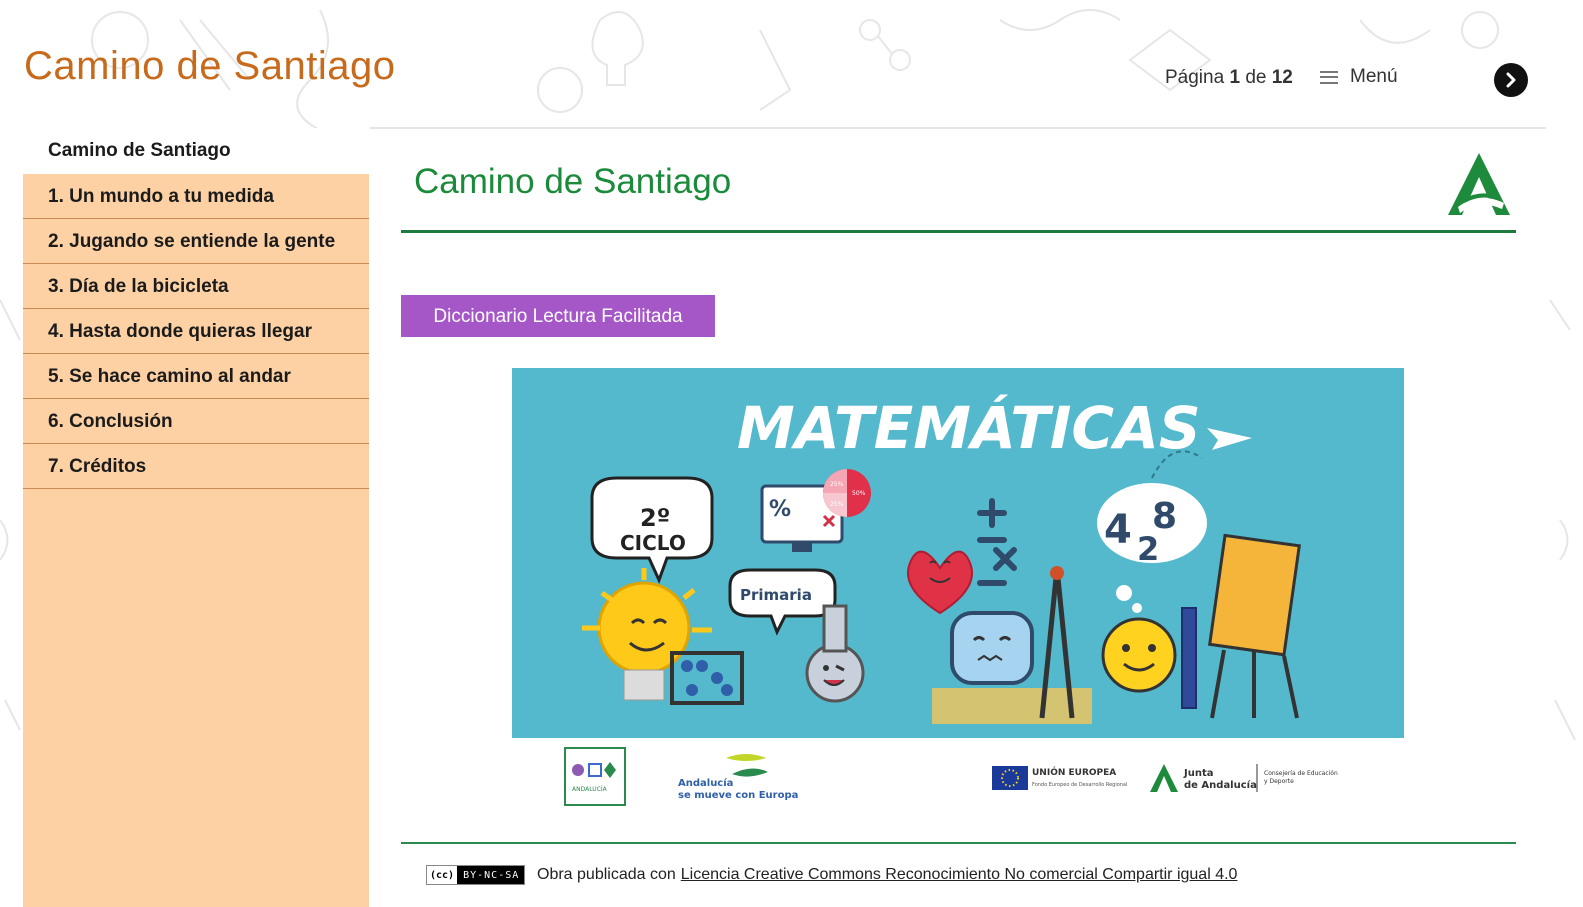 The width and height of the screenshot is (1583, 907). What do you see at coordinates (196, 466) in the screenshot?
I see `sidebar-item-7: 7. Créditos` at bounding box center [196, 466].